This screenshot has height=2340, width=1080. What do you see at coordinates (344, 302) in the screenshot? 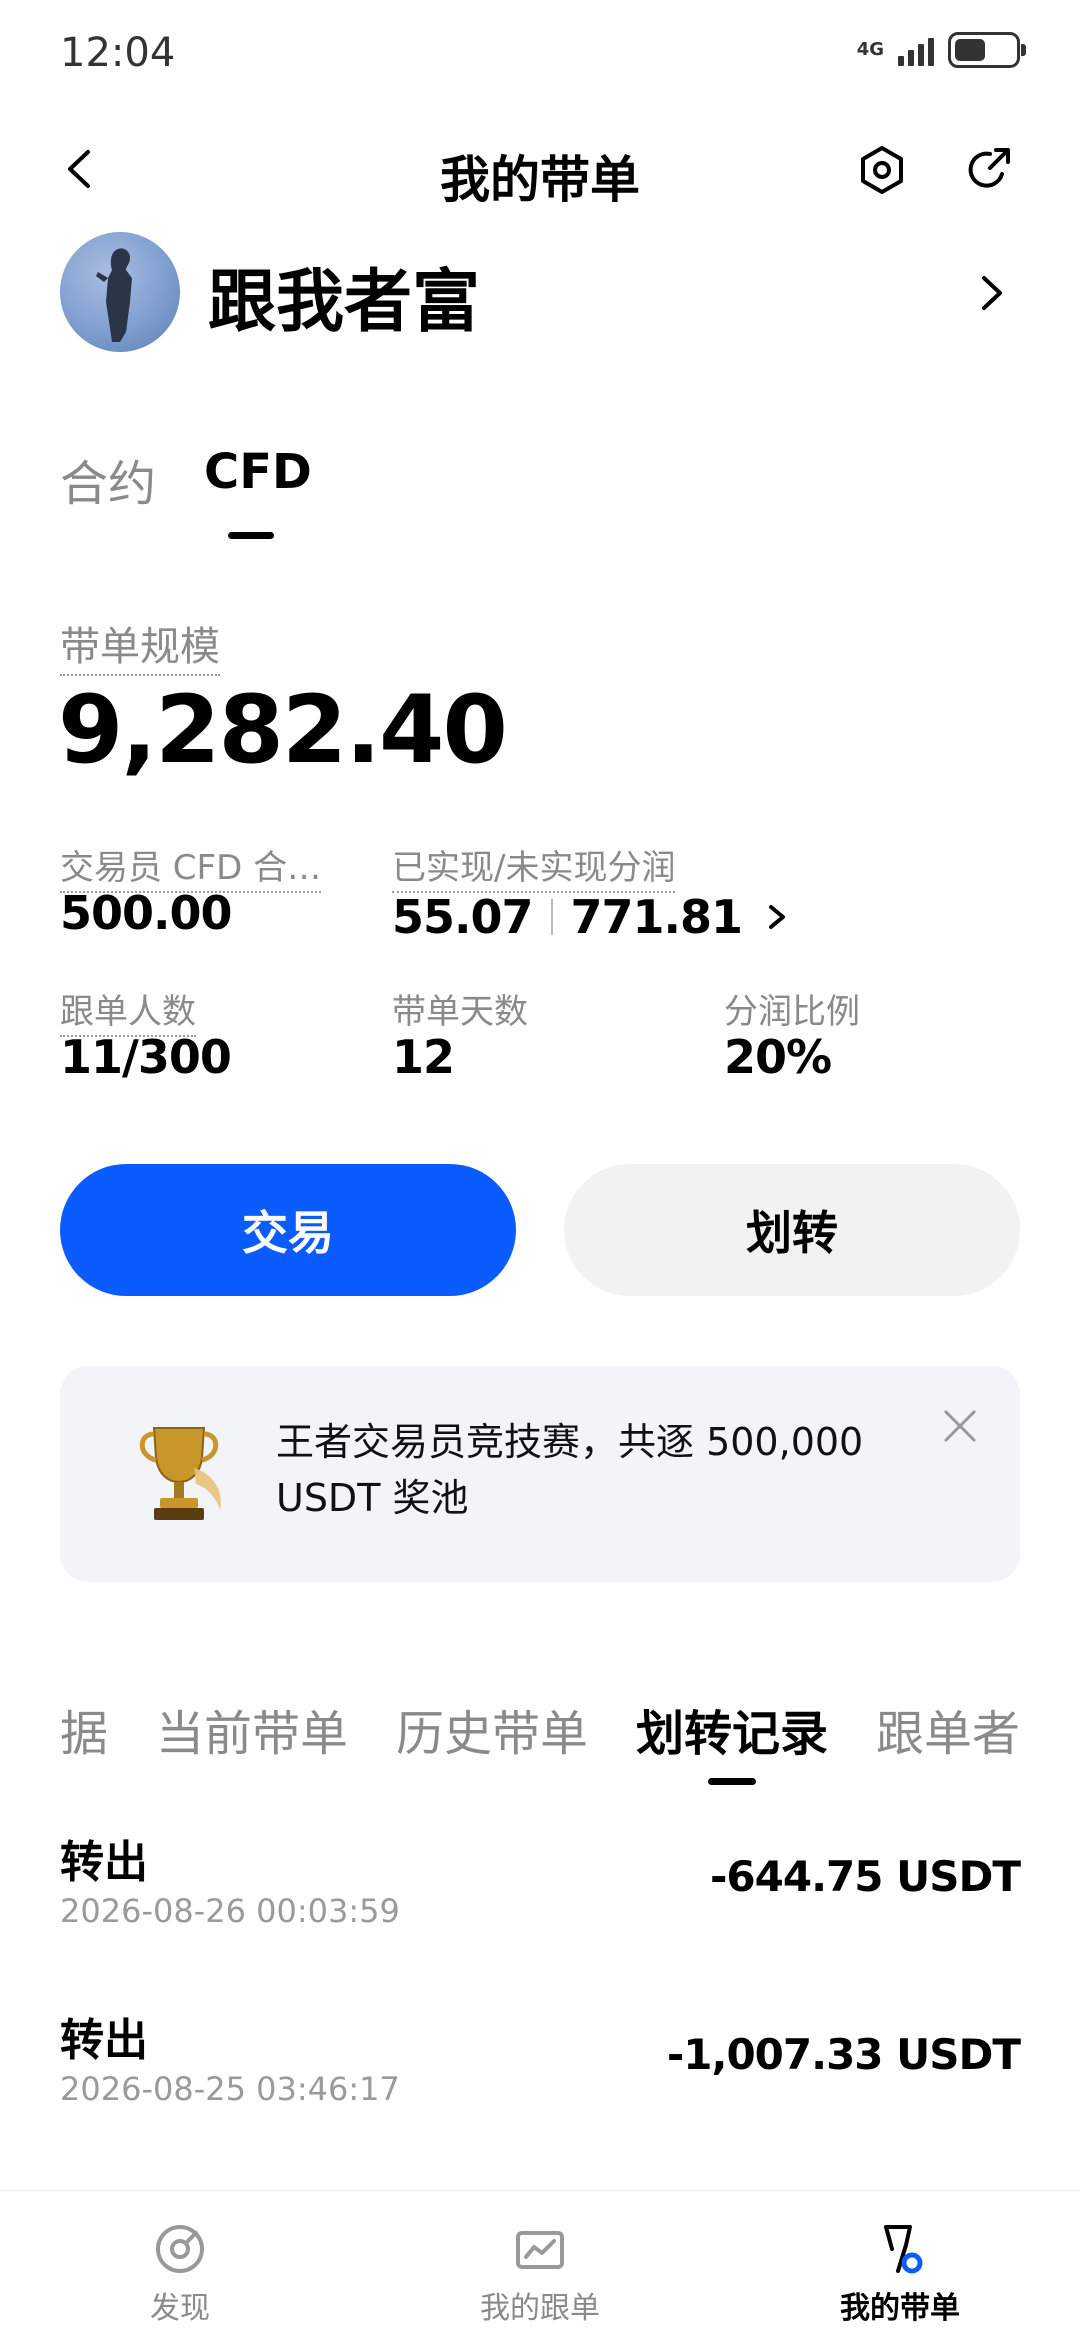
I see `trader-name: 跟我者富` at bounding box center [344, 302].